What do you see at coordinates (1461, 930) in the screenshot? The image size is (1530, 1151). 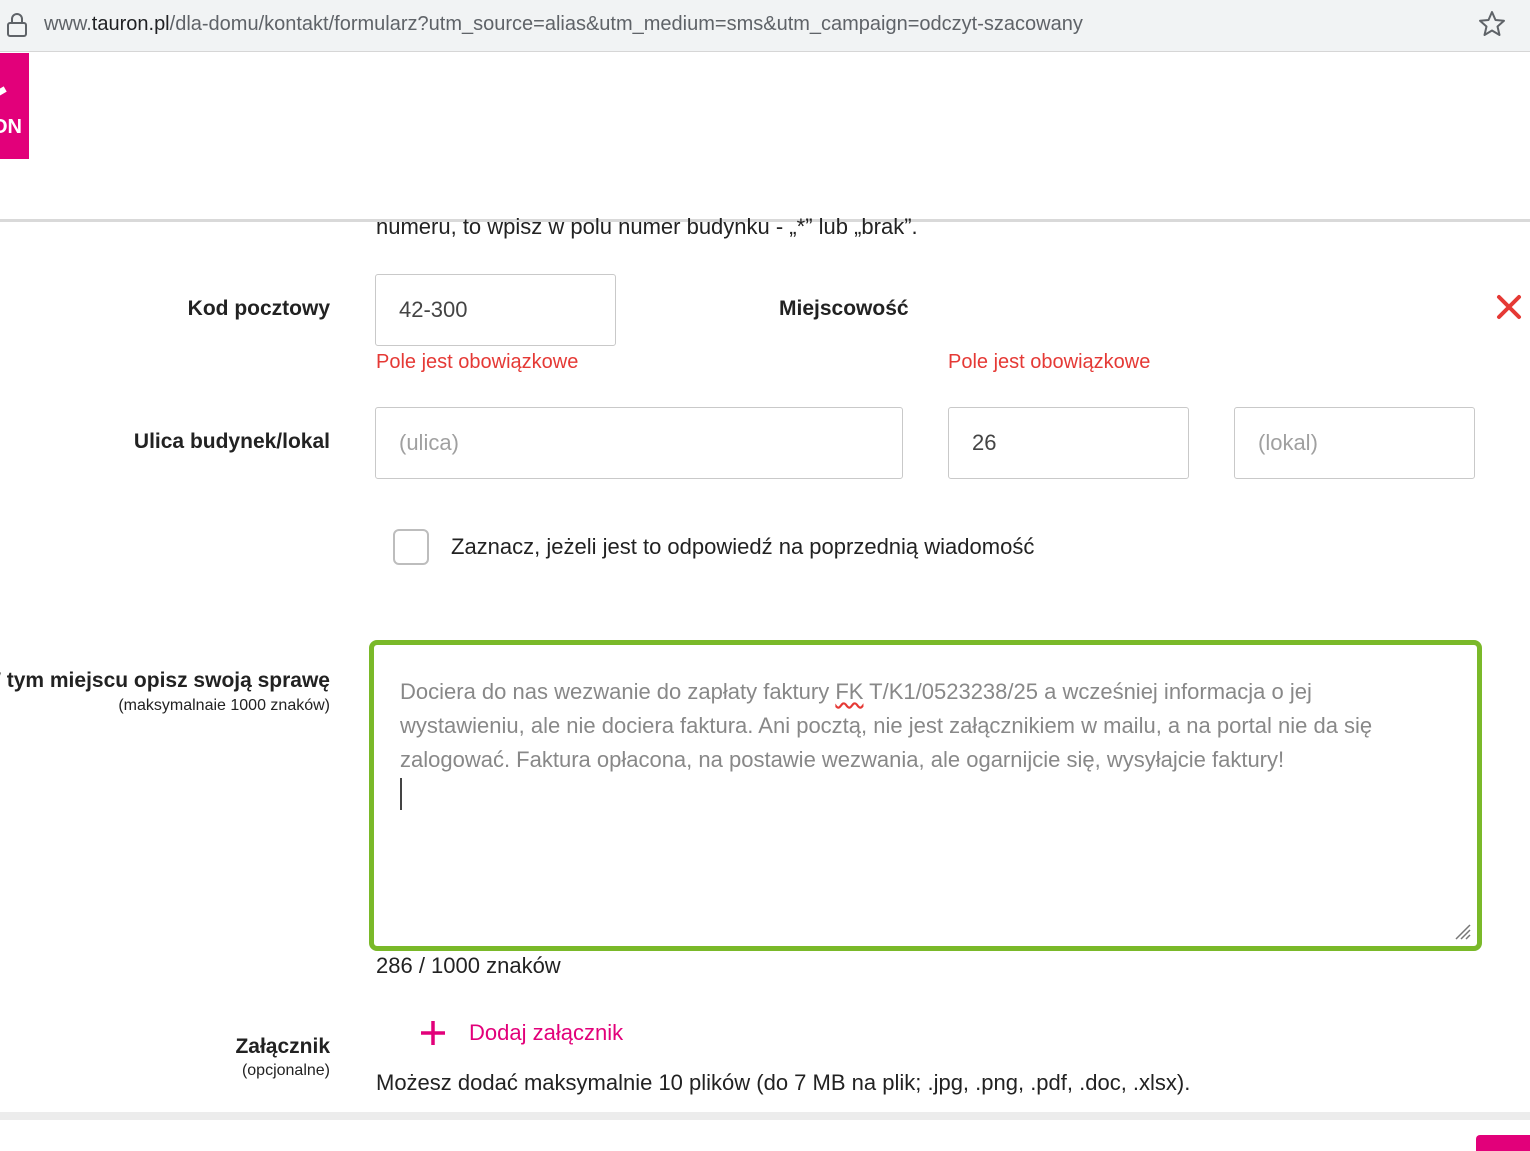 I see `resize-handle-icon` at bounding box center [1461, 930].